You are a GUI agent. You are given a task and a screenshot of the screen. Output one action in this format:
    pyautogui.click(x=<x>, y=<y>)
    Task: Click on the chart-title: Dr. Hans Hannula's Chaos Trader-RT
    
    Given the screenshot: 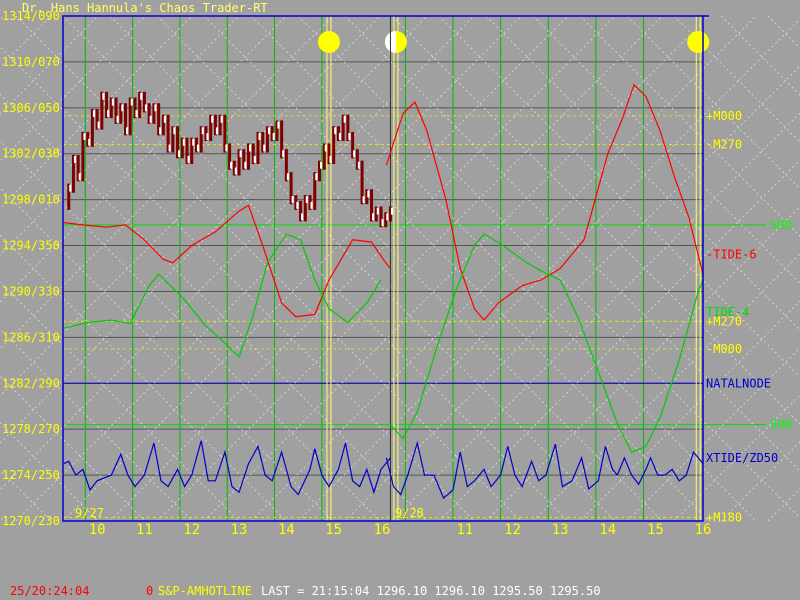 What is the action you would take?
    pyautogui.click(x=145, y=8)
    